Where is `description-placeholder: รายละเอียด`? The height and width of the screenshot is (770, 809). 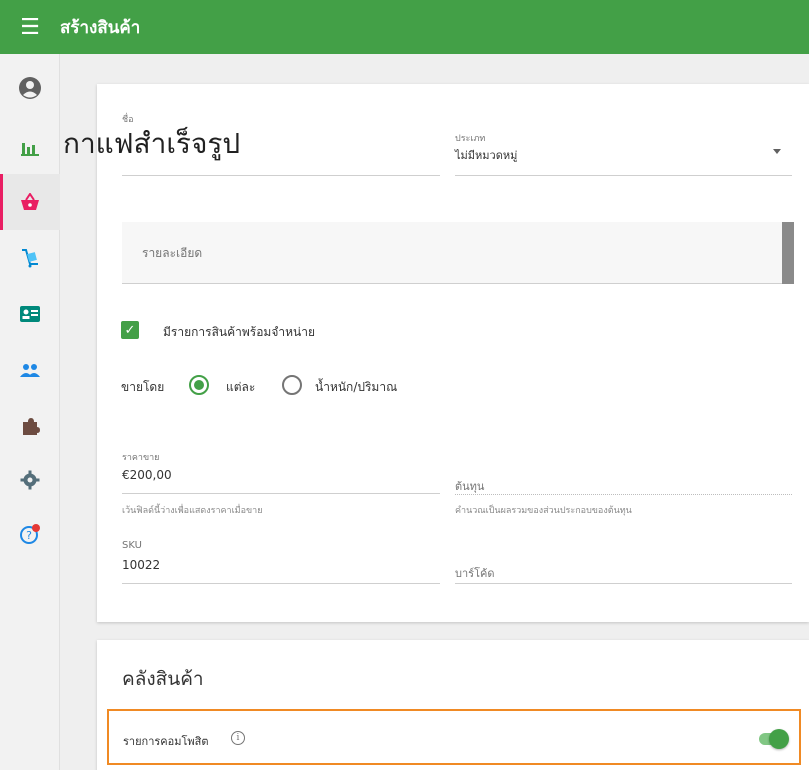
description-placeholder: รายละเอียด is located at coordinates (172, 253).